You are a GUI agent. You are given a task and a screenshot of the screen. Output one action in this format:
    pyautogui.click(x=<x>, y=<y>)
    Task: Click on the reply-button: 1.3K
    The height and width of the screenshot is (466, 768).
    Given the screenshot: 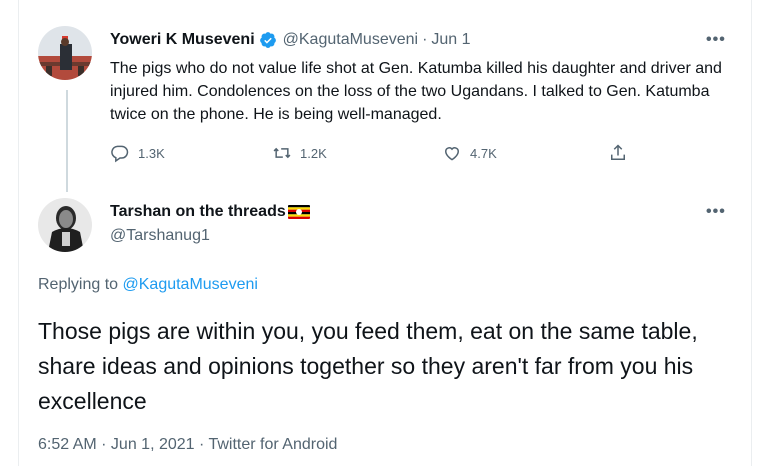 What is the action you would take?
    pyautogui.click(x=137, y=153)
    